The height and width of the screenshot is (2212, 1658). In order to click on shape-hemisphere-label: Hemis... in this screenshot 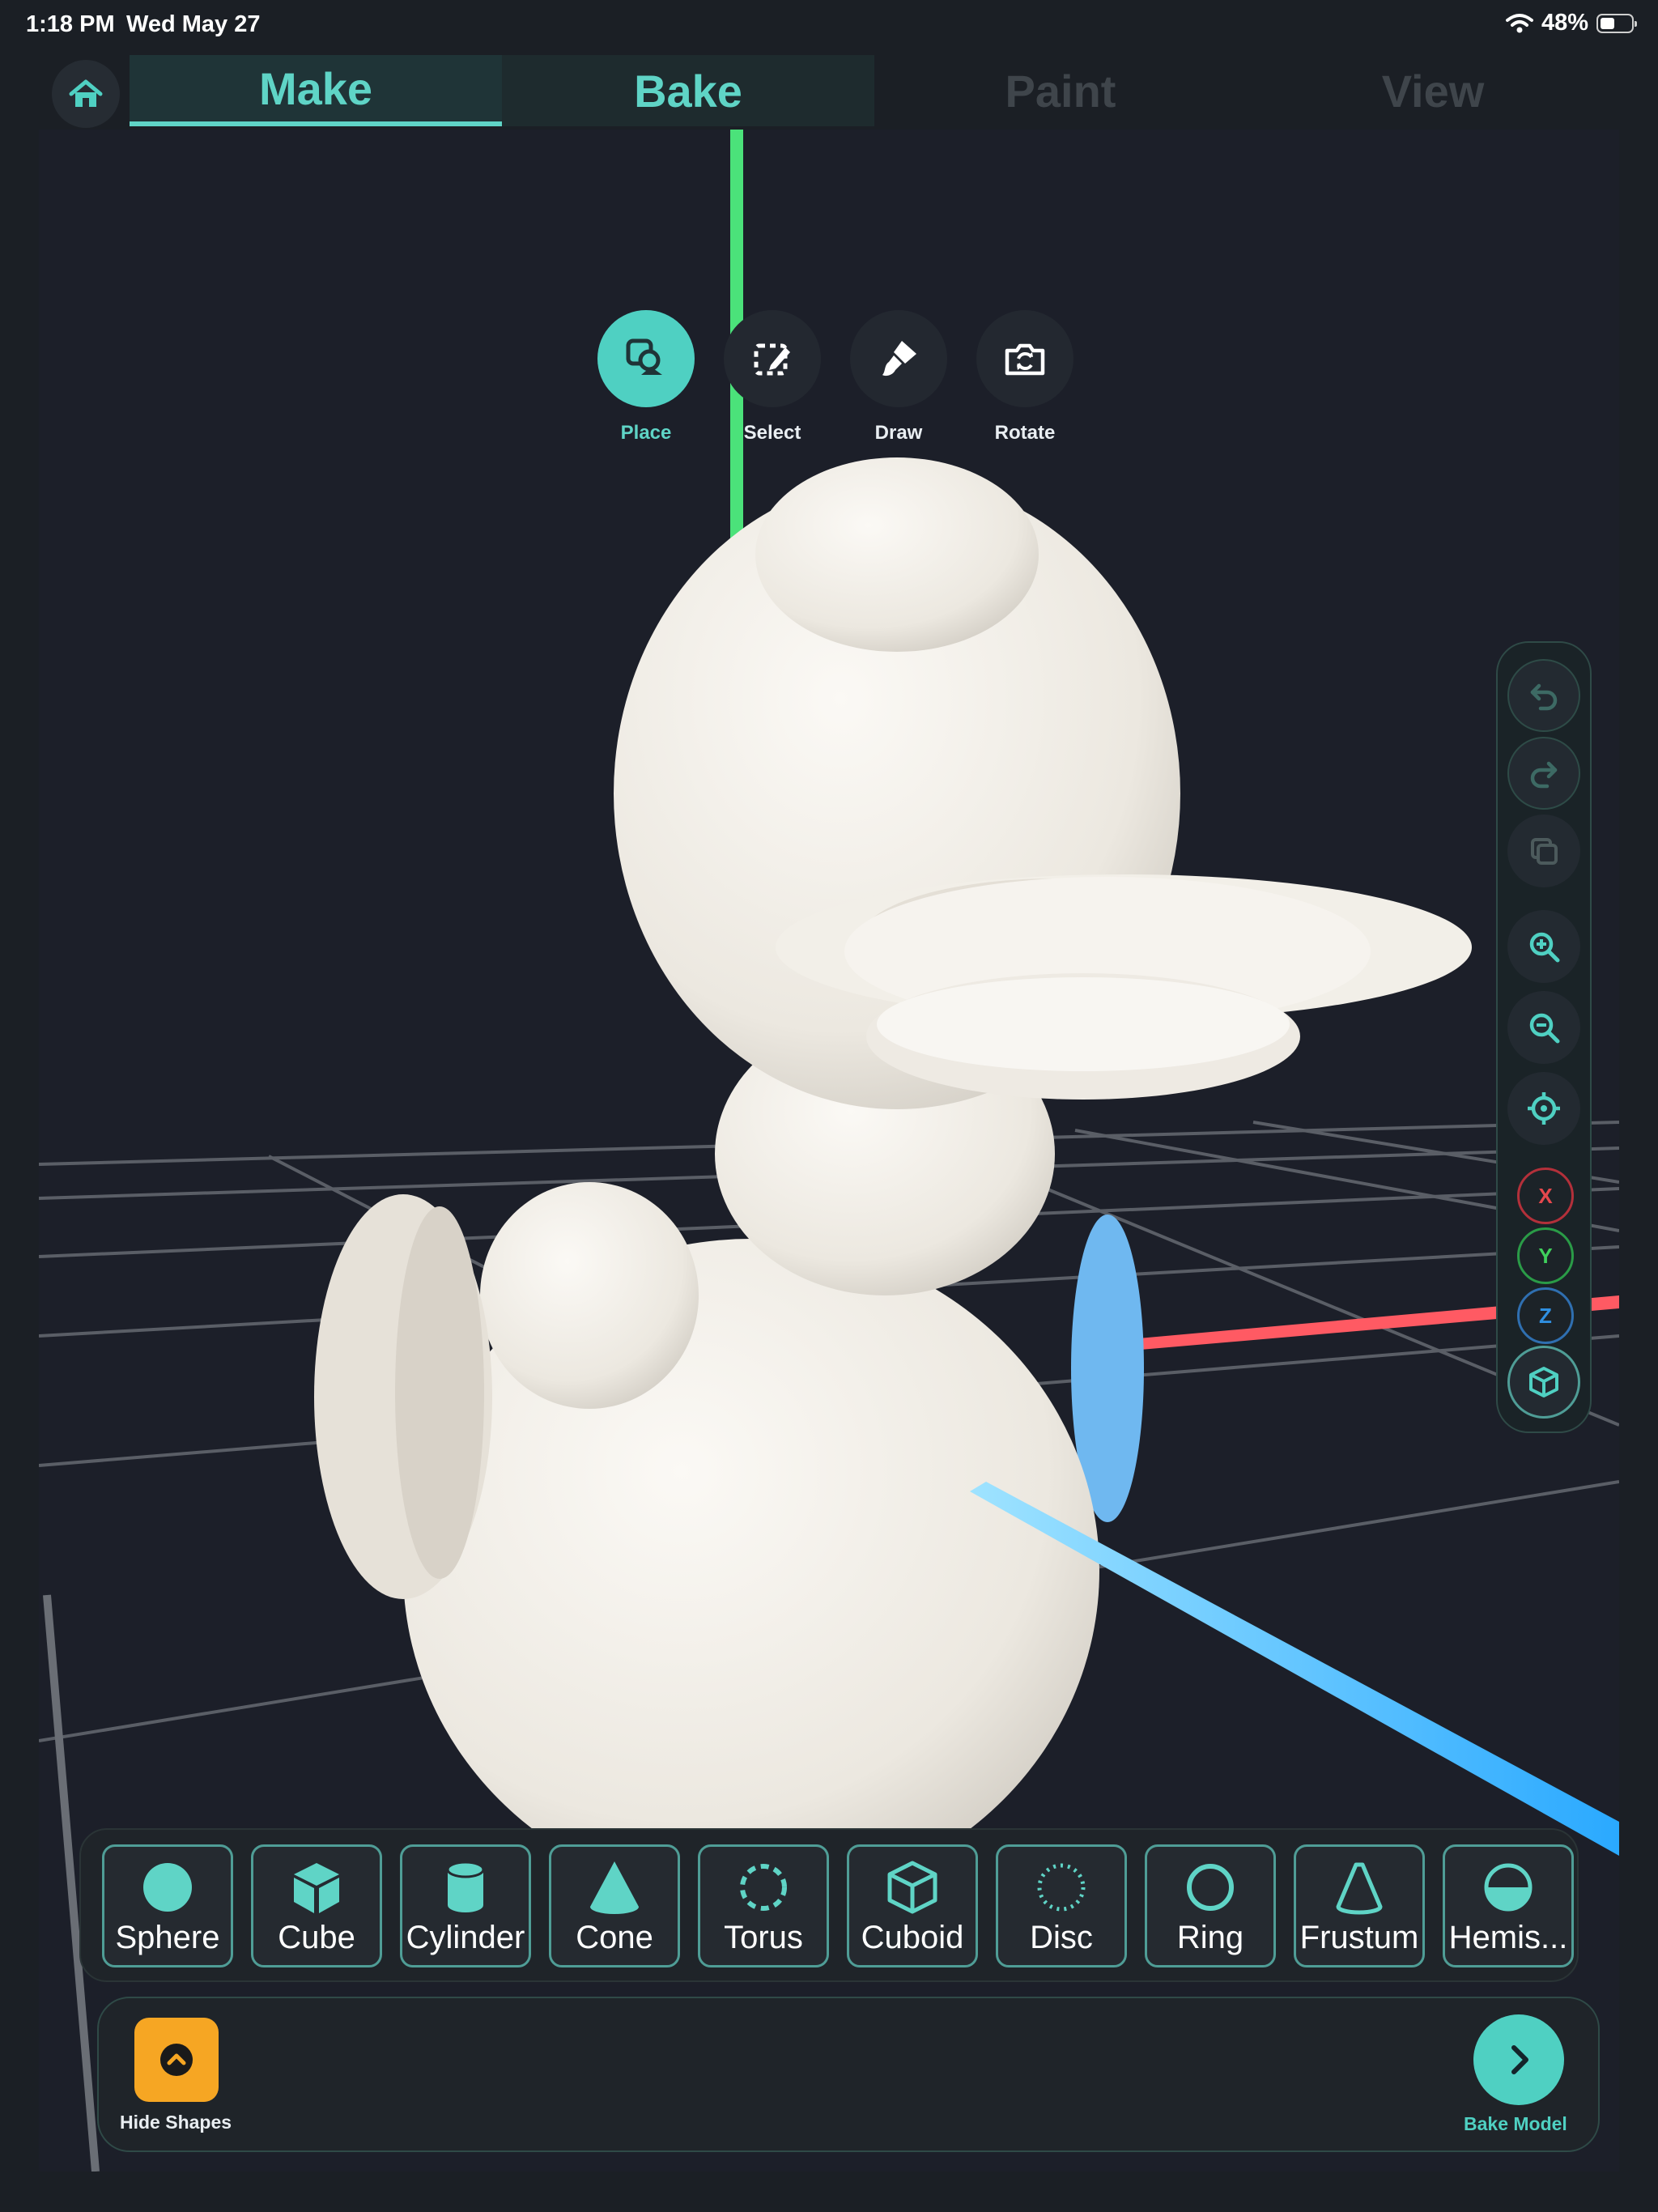, I will do `click(1508, 1938)`.